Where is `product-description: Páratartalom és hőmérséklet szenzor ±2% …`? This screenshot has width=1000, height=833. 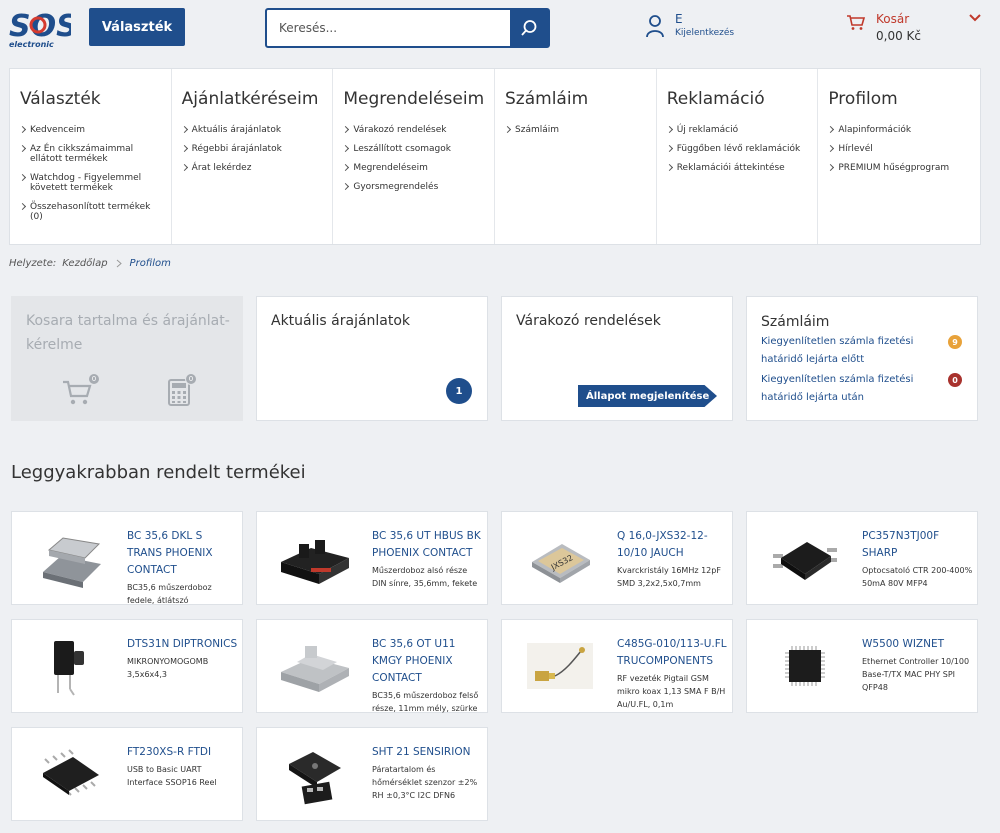
product-description: Páratartalom és hőmérséklet szenzor ±2% … is located at coordinates (425, 782).